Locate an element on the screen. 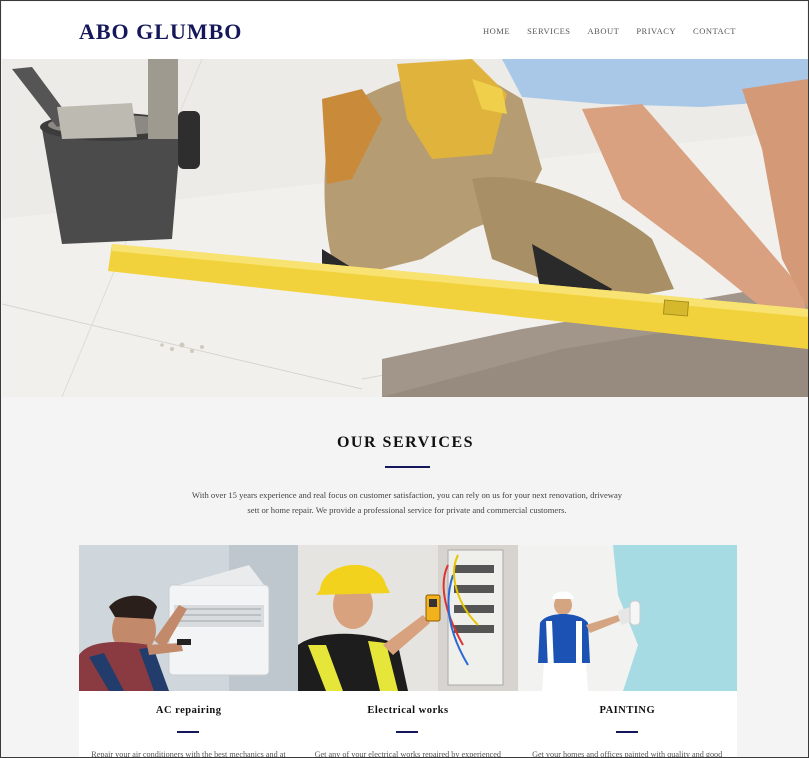 This screenshot has width=809, height=758. ac-technician-image is located at coordinates (189, 618).